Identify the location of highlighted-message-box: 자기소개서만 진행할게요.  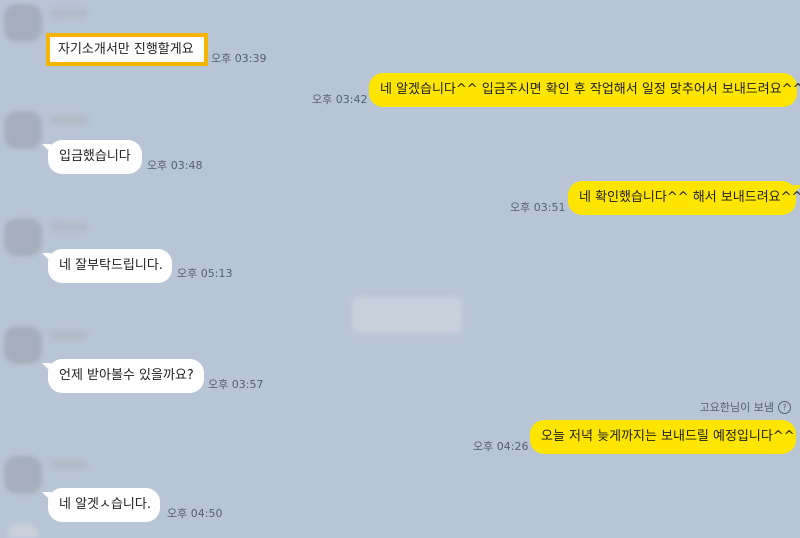
(127, 49).